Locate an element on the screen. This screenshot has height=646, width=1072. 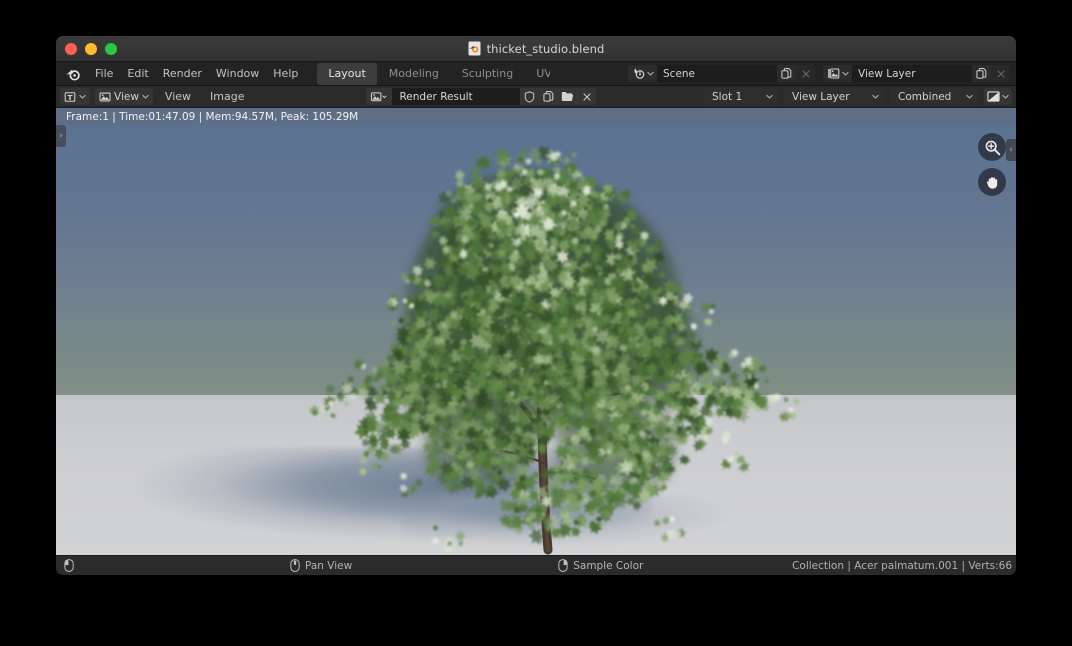
tab-modeling: Modeling is located at coordinates (414, 74).